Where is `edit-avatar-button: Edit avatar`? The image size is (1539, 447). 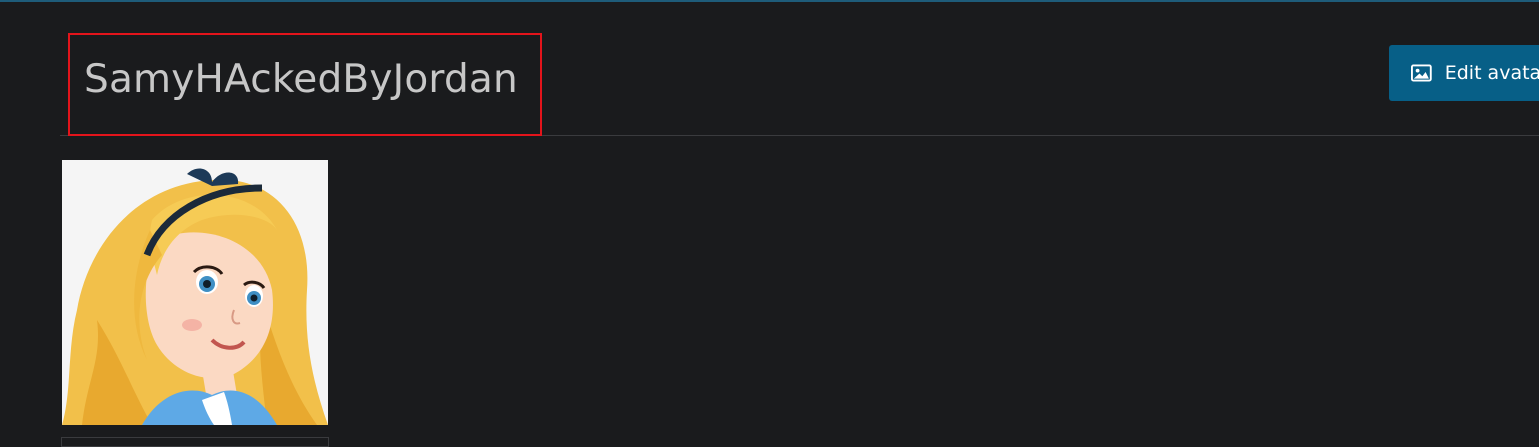
edit-avatar-button: Edit avatar is located at coordinates (1464, 73).